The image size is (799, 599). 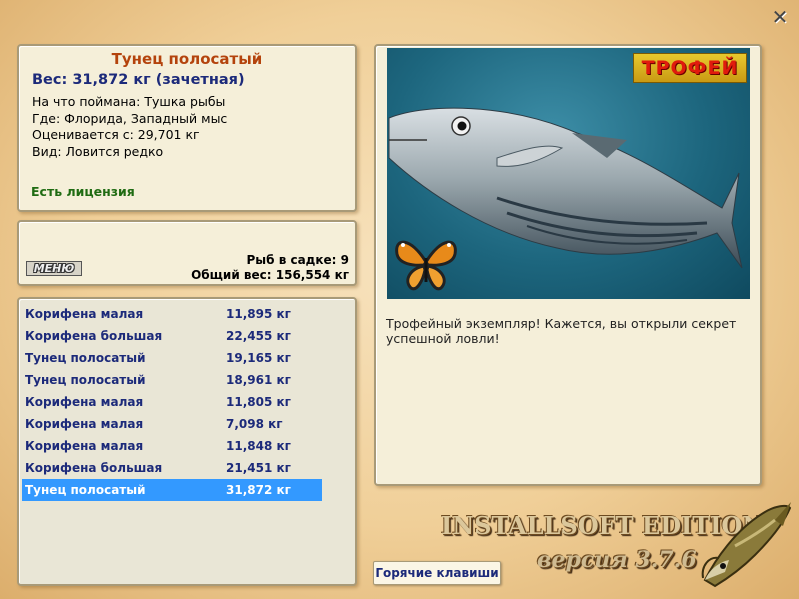 What do you see at coordinates (83, 191) in the screenshot?
I see `license-status: Есть лицензия` at bounding box center [83, 191].